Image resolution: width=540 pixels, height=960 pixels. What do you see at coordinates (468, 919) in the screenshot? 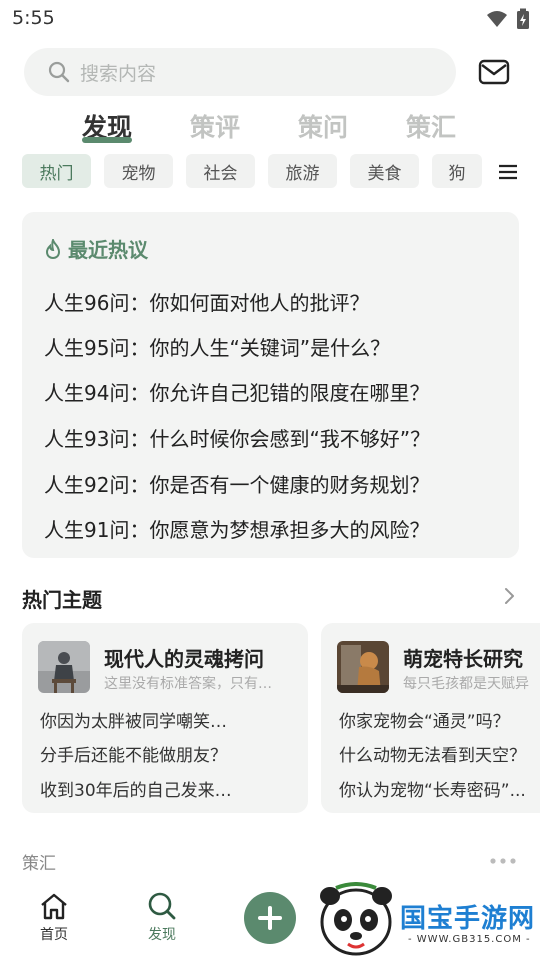
I see `watermark-text: 国宝手游网` at bounding box center [468, 919].